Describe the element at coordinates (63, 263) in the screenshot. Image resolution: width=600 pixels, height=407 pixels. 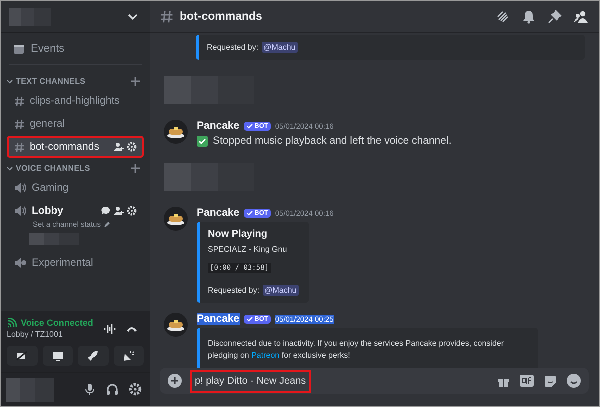
I see `channel-name: Experimental` at that location.